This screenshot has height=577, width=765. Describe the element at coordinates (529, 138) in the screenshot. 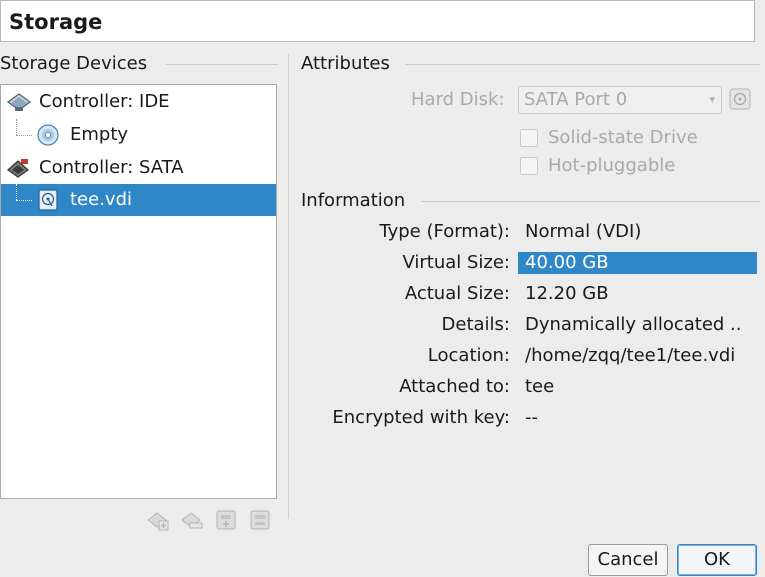

I see `solid-state-checkbox` at that location.